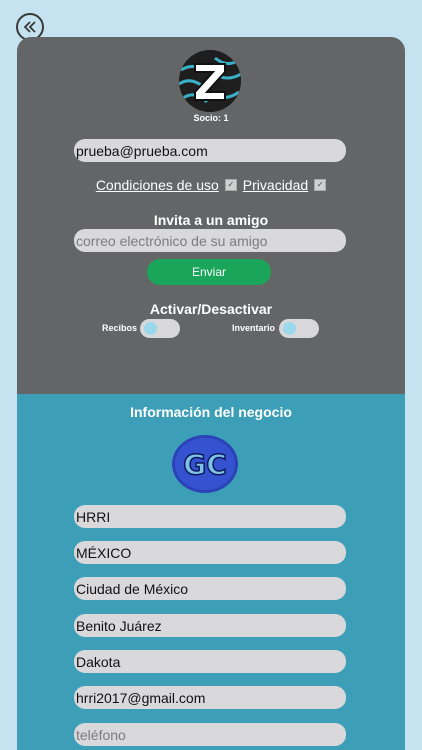 The height and width of the screenshot is (750, 422). What do you see at coordinates (275, 185) in the screenshot?
I see `privacy-link: Privacidad` at bounding box center [275, 185].